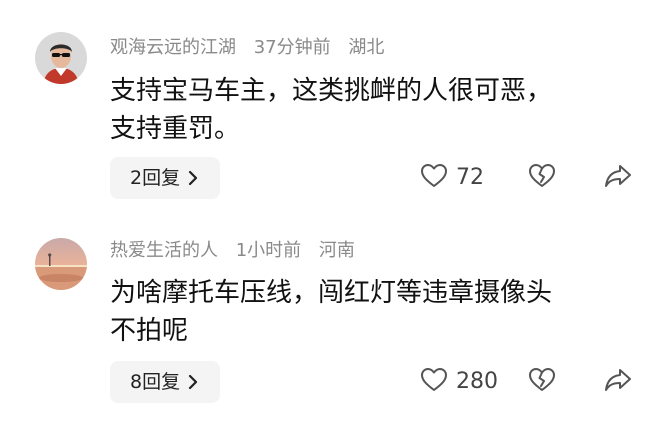  I want to click on timestamp: 1小时前, so click(268, 250).